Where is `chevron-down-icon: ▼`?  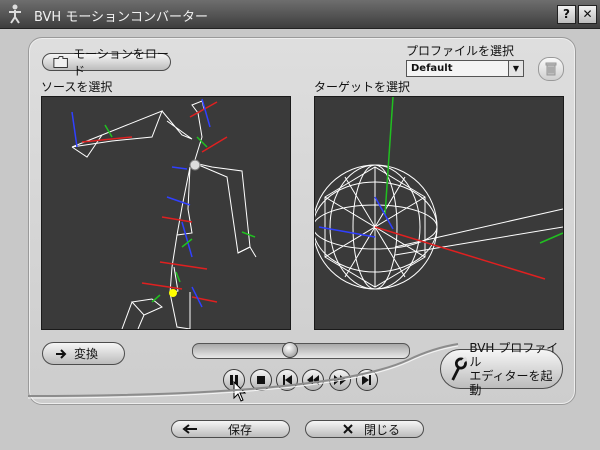
chevron-down-icon: ▼ is located at coordinates (515, 68).